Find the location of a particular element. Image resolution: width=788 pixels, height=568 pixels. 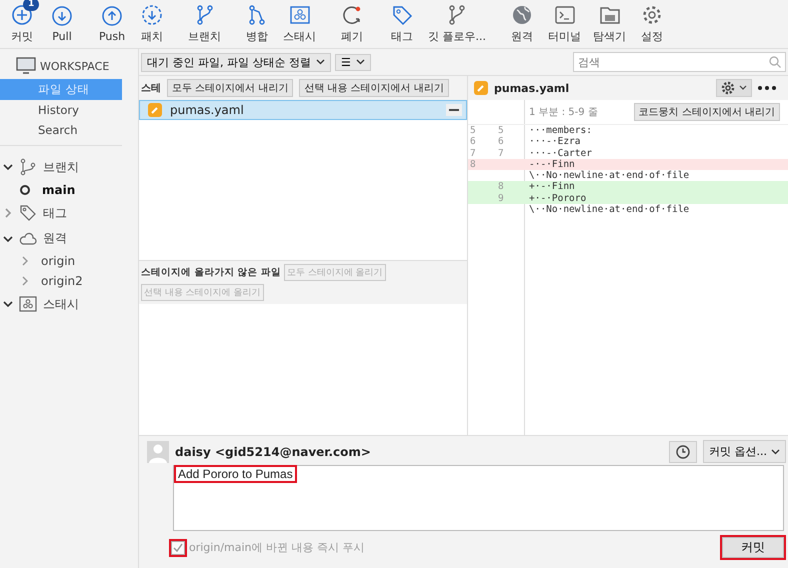

group-label: 브랜치 is located at coordinates (61, 167).